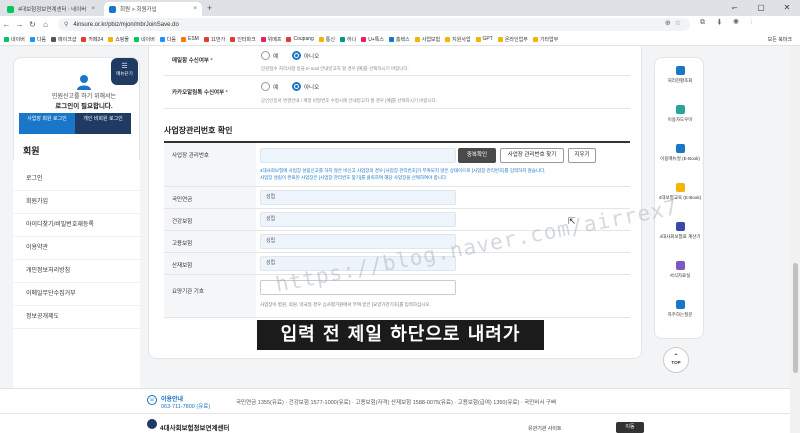 This screenshot has width=800, height=433. Describe the element at coordinates (300, 39) in the screenshot. I see `bookmark-item: Coupang` at that location.